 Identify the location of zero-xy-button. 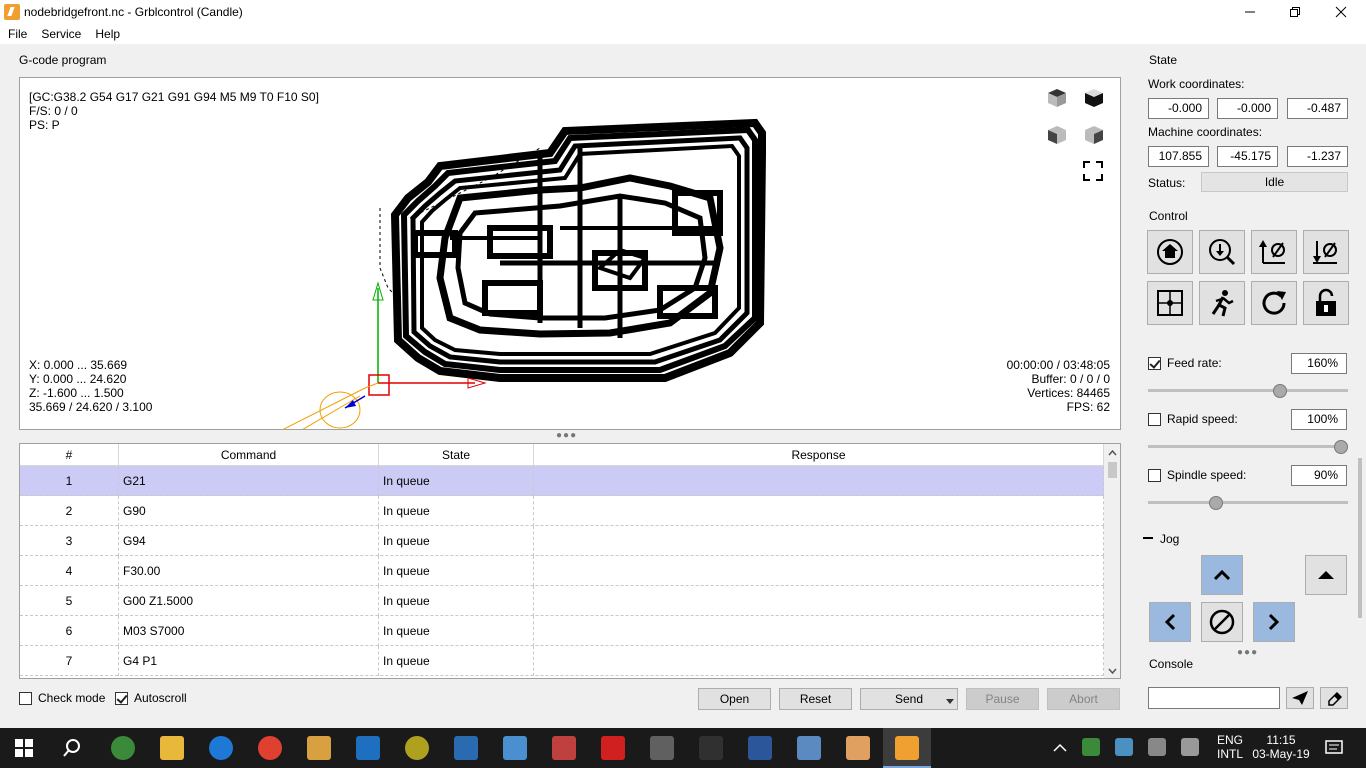
(1274, 252).